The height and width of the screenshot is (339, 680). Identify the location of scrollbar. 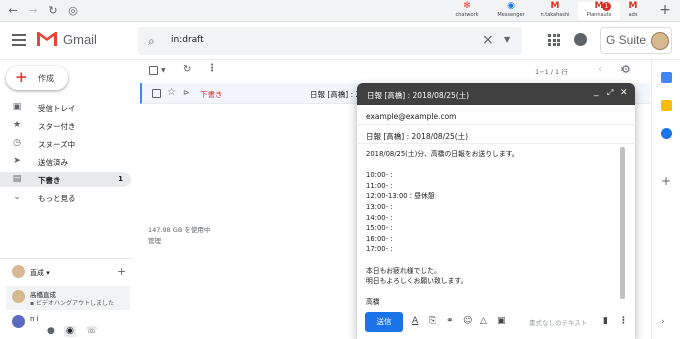
(622, 223).